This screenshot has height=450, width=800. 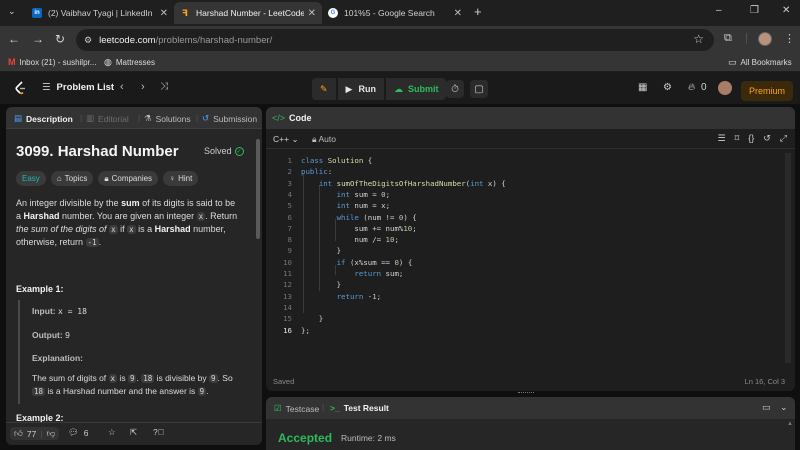 I want to click on folder-icon: ▭, so click(x=732, y=62).